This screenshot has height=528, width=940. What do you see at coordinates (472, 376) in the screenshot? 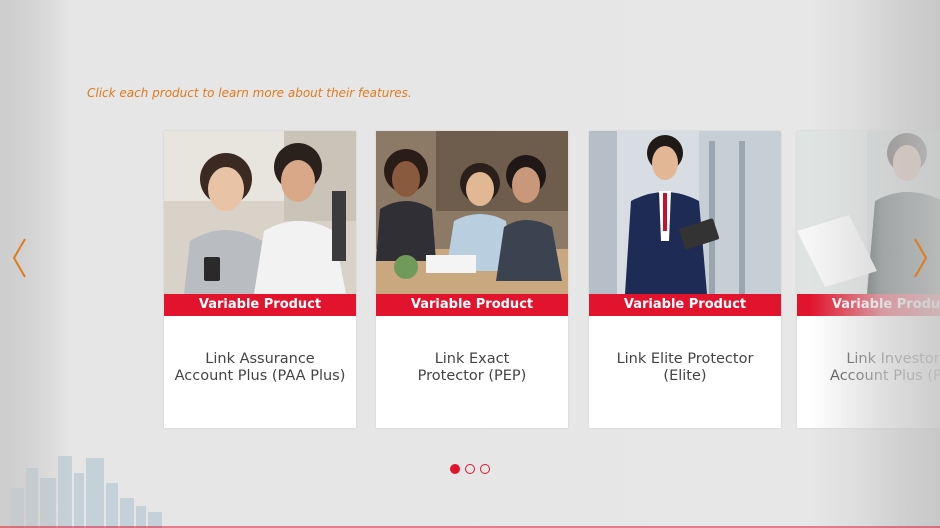
I see `product-title-line: Protector (PEP)` at bounding box center [472, 376].